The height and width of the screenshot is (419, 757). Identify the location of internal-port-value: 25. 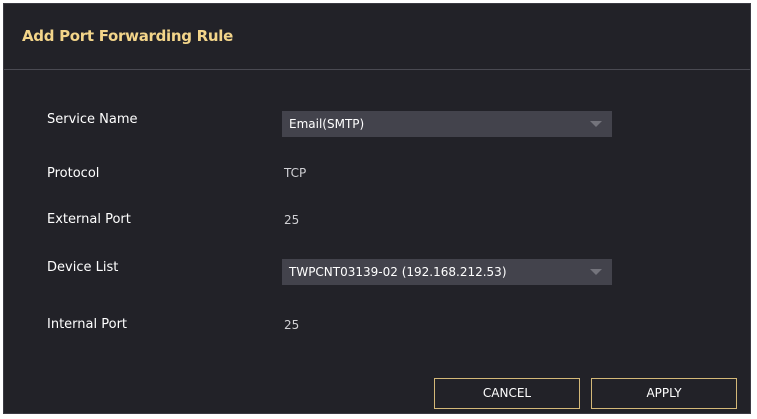
(292, 325).